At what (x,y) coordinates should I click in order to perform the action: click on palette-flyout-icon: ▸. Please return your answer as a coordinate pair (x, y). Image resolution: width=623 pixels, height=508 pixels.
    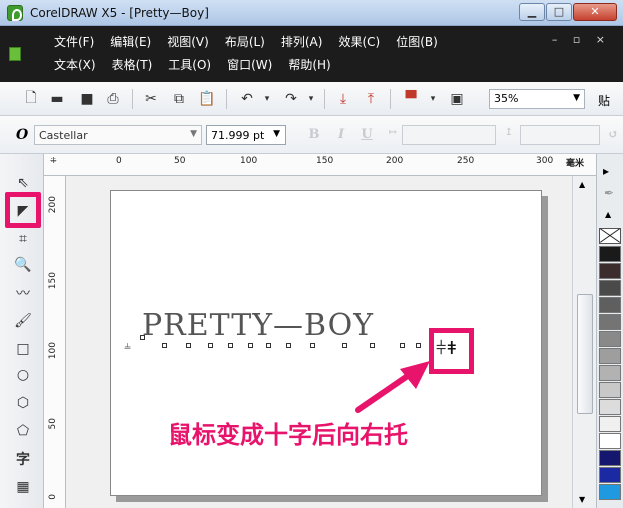
    Looking at the image, I should click on (606, 171).